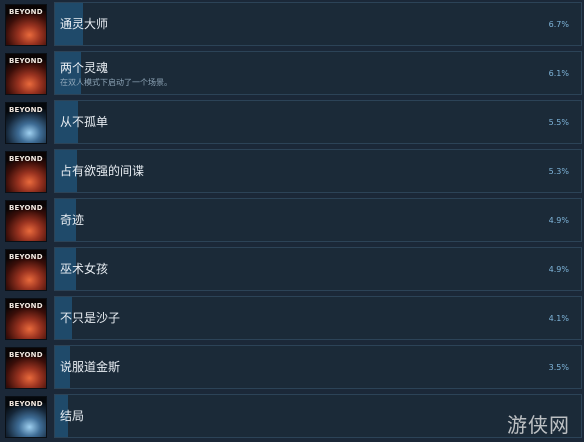 The width and height of the screenshot is (584, 442). What do you see at coordinates (90, 367) in the screenshot?
I see `achievement-name: 说服道金斯` at bounding box center [90, 367].